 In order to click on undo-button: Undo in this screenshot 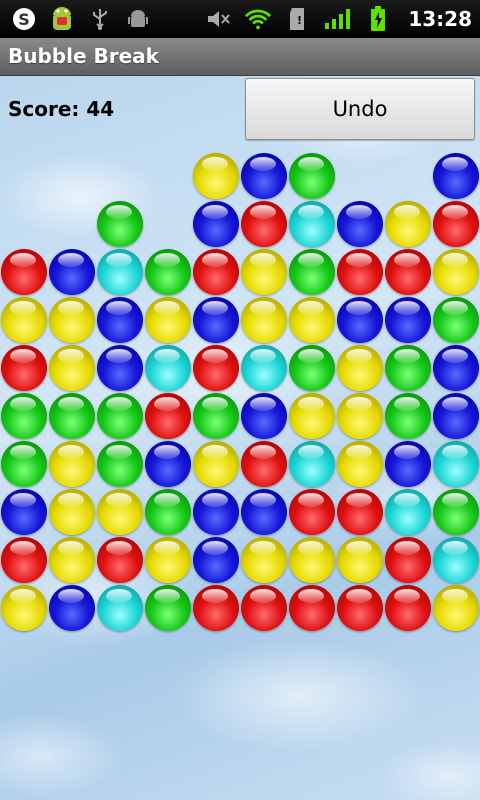, I will do `click(360, 109)`.